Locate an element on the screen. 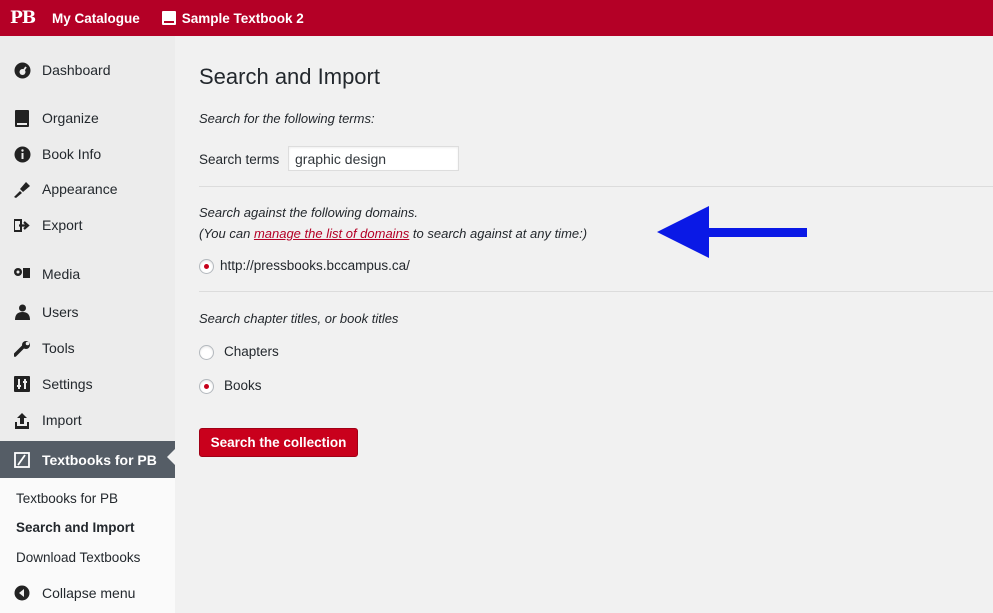  sidebar-item-export: Export is located at coordinates (87, 225).